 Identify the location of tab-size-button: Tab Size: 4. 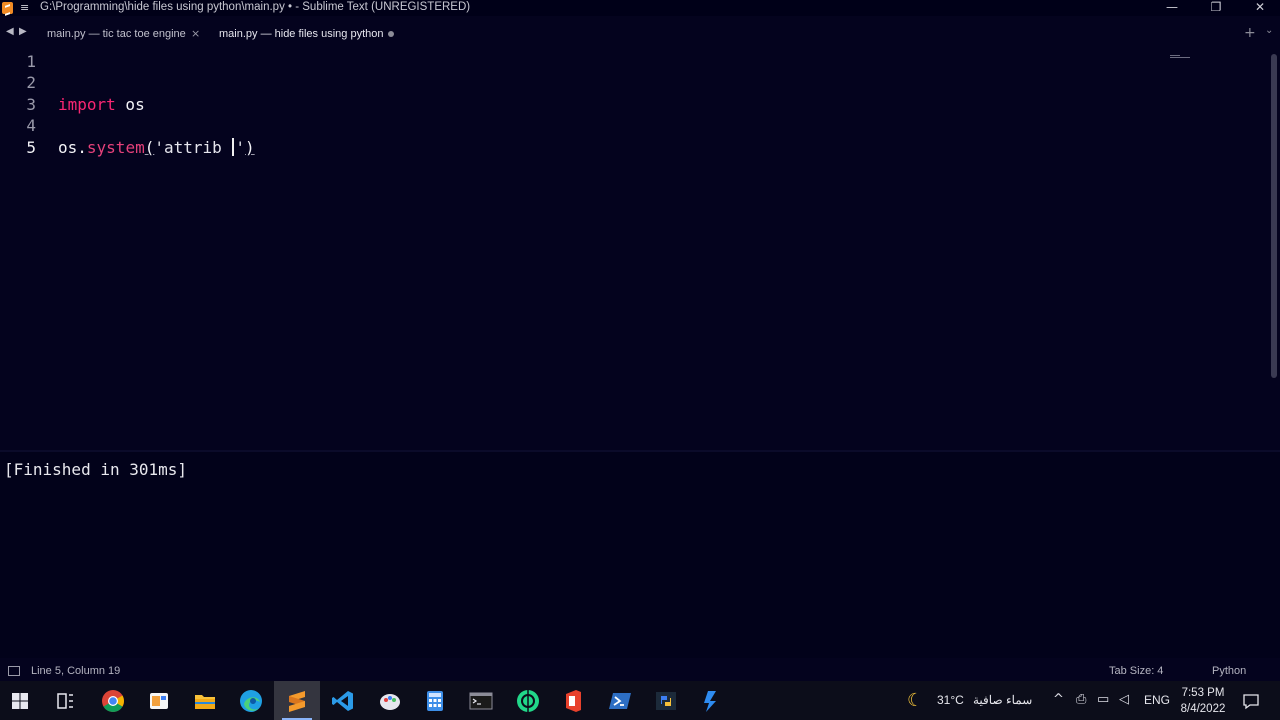
(1136, 671).